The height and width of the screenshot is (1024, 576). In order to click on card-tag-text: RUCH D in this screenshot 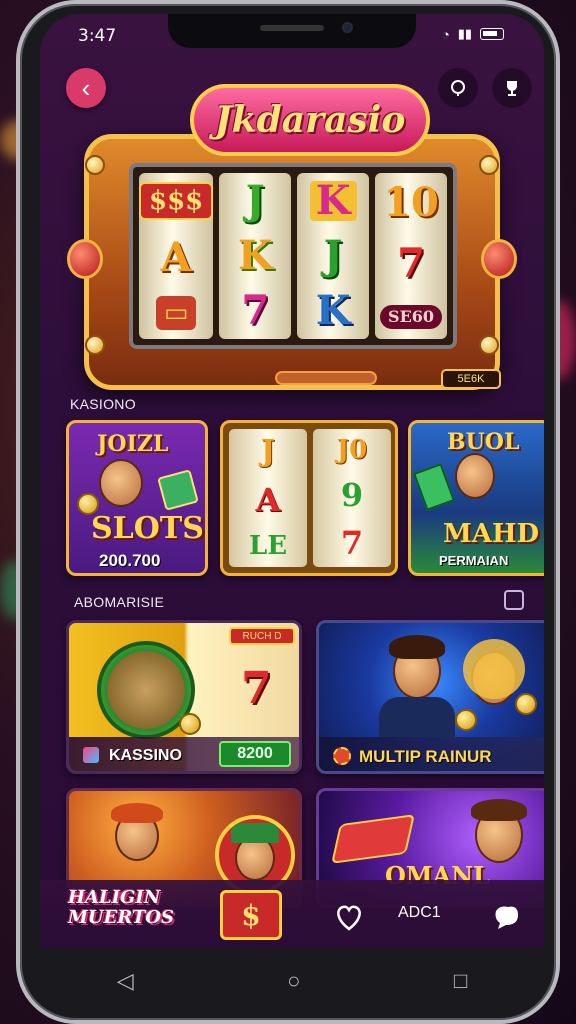, I will do `click(262, 636)`.